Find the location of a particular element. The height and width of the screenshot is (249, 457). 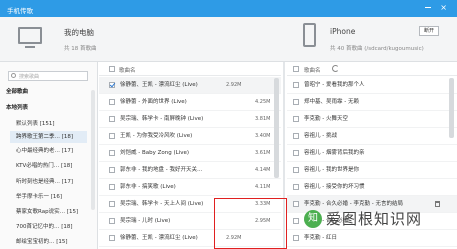

watermark-logo: 知 is located at coordinates (313, 219).